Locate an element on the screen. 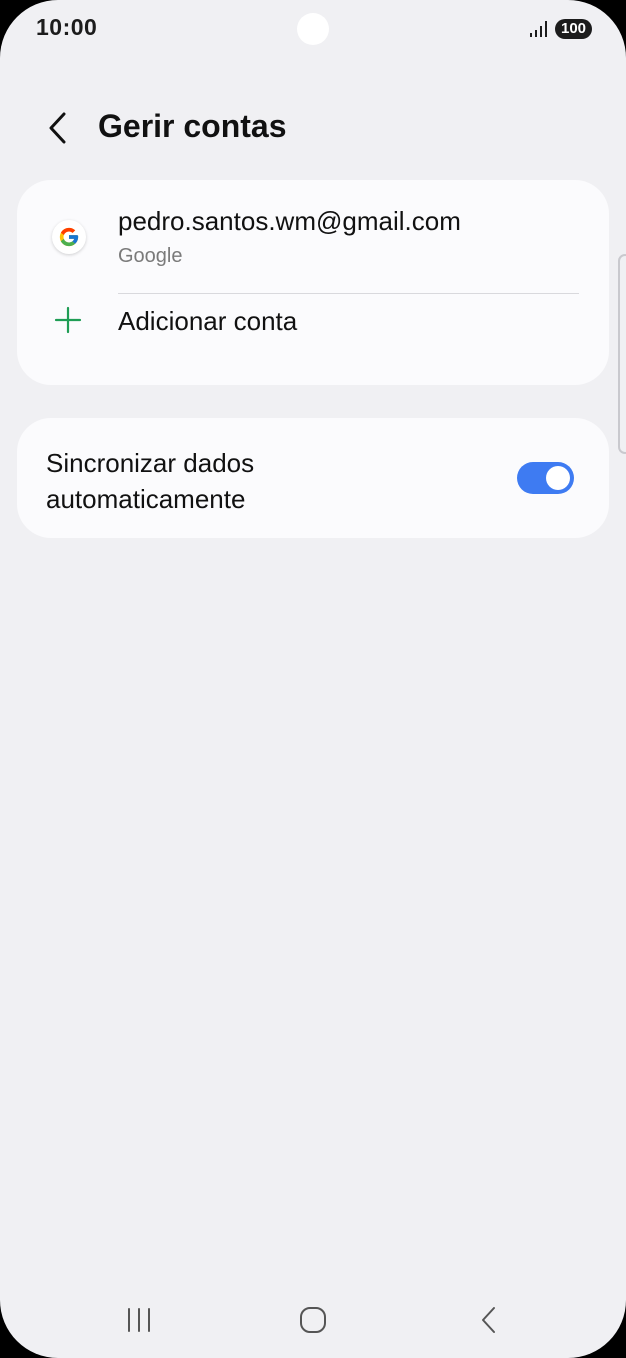 This screenshot has width=626, height=1358. battery-badge: 100 is located at coordinates (573, 29).